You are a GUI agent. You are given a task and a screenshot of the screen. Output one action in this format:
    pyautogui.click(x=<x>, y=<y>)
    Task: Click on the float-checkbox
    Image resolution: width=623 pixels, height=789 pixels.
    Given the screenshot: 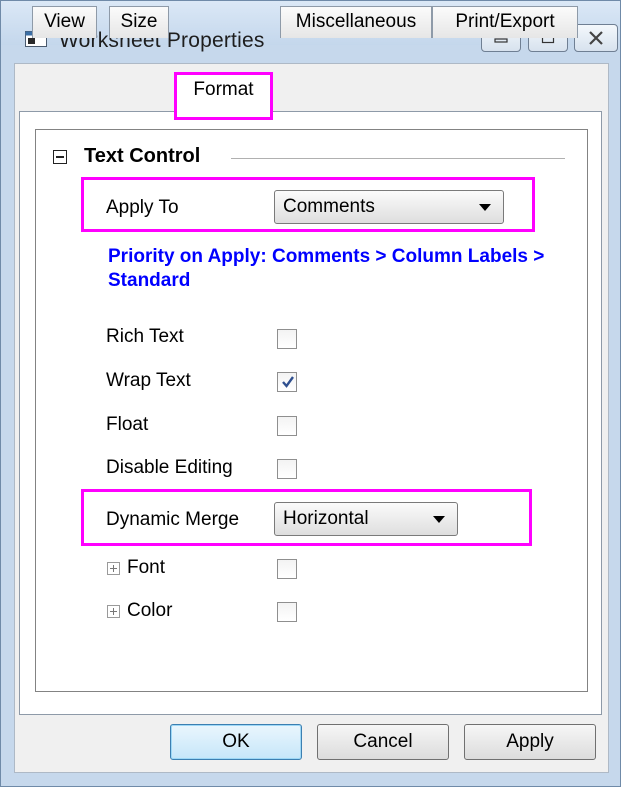 What is the action you would take?
    pyautogui.click(x=287, y=426)
    